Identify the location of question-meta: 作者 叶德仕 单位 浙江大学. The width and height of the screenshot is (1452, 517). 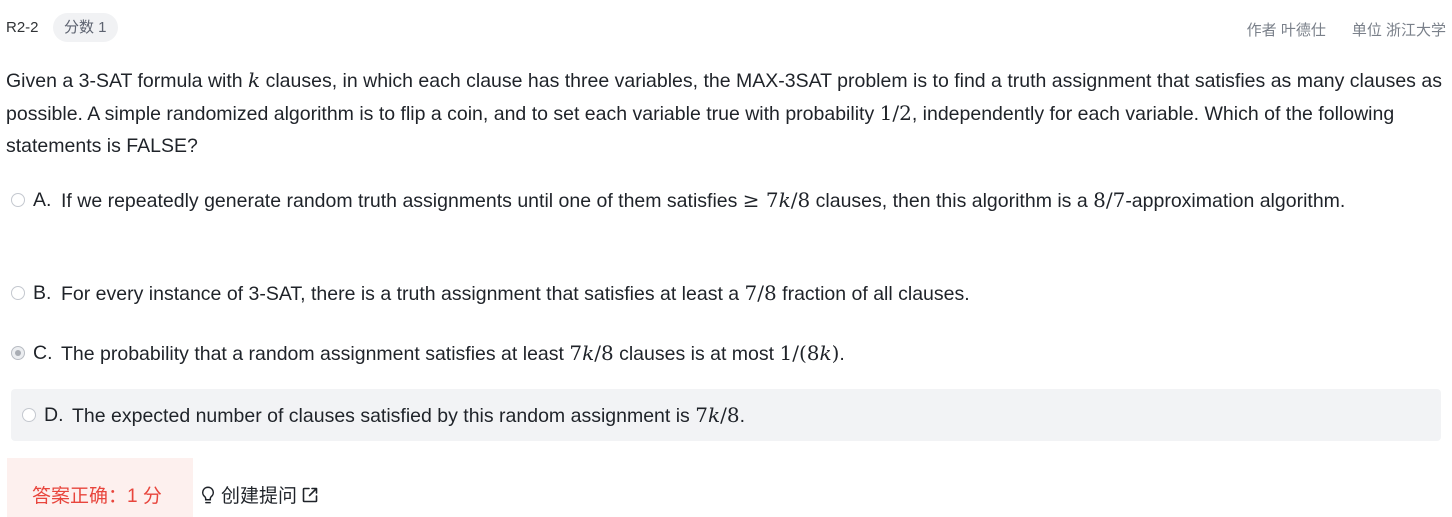
(1346, 29).